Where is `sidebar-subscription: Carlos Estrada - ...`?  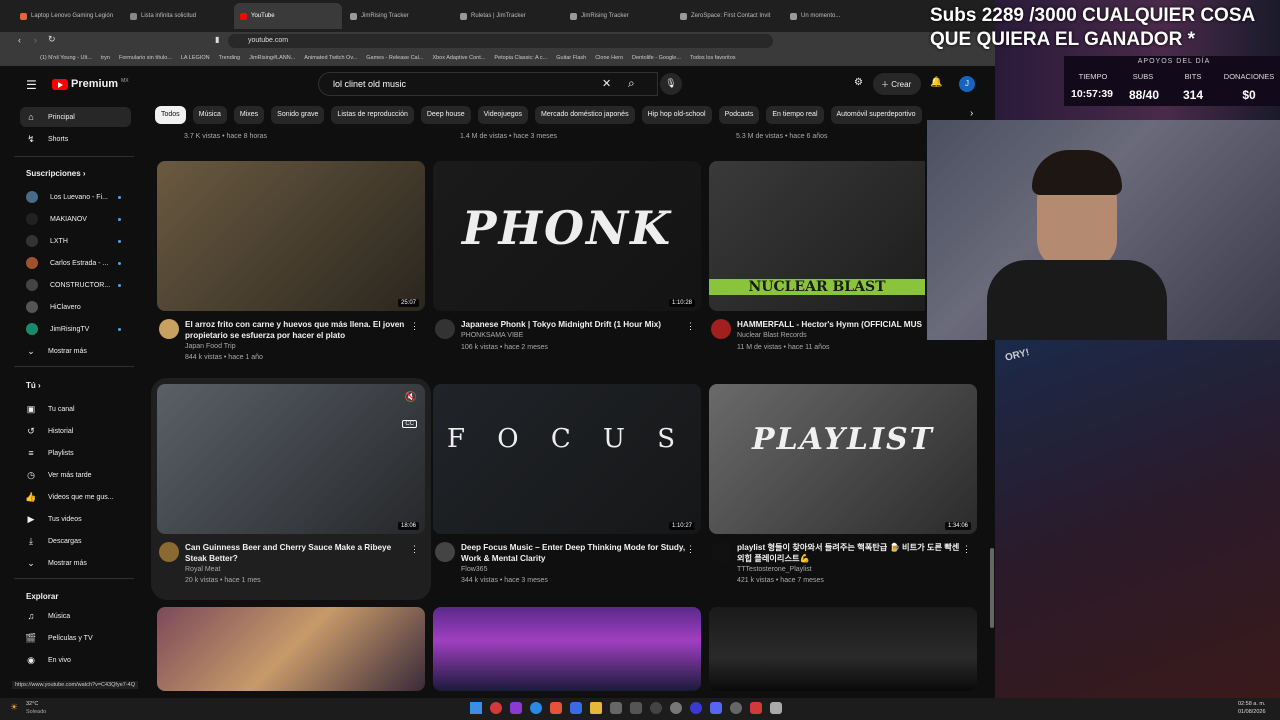
sidebar-subscription: Carlos Estrada - ... is located at coordinates (75, 263).